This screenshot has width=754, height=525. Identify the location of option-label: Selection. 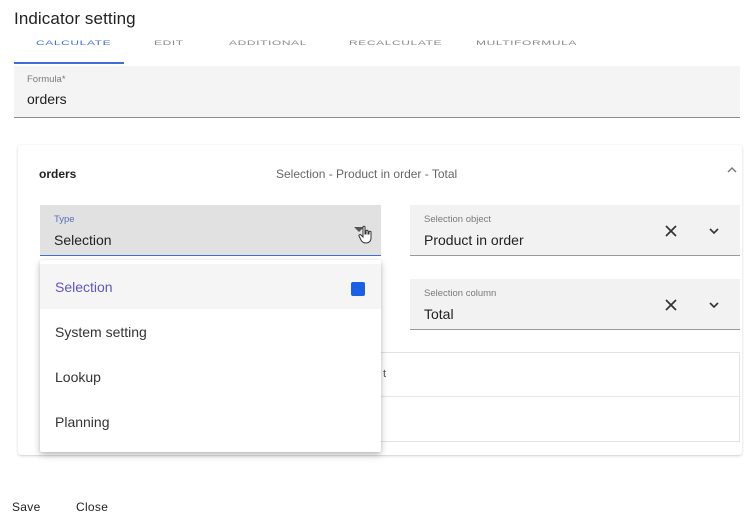
(84, 287).